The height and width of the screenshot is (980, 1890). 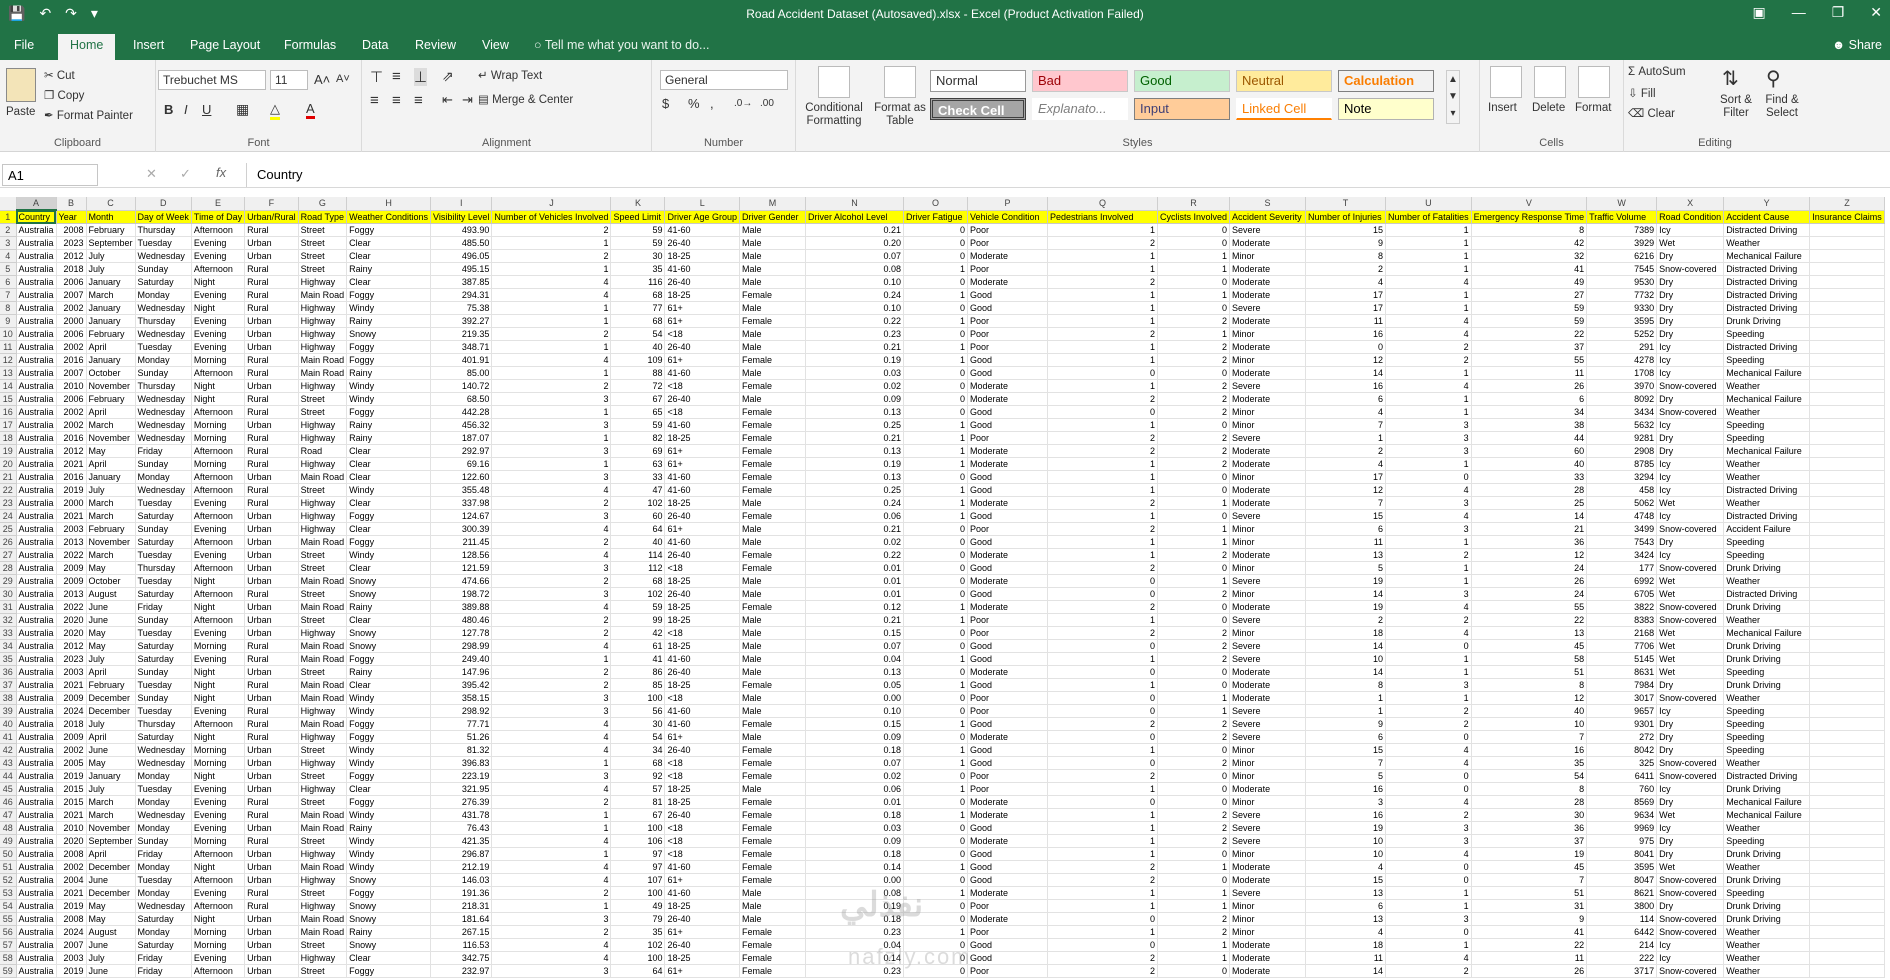 What do you see at coordinates (111, 945) in the screenshot?
I see `cell: June` at bounding box center [111, 945].